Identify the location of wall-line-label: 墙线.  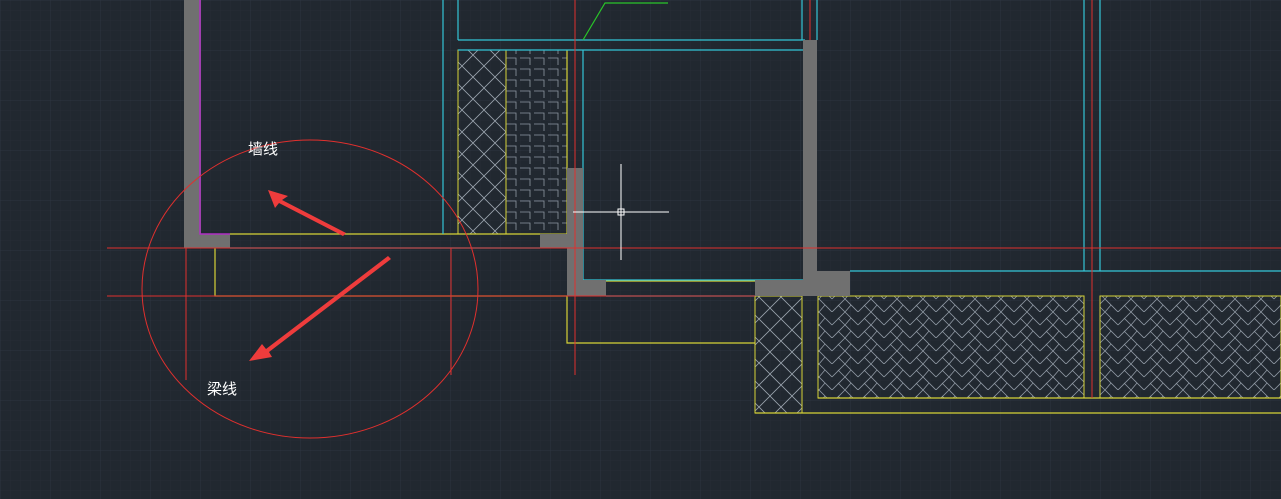
(263, 149).